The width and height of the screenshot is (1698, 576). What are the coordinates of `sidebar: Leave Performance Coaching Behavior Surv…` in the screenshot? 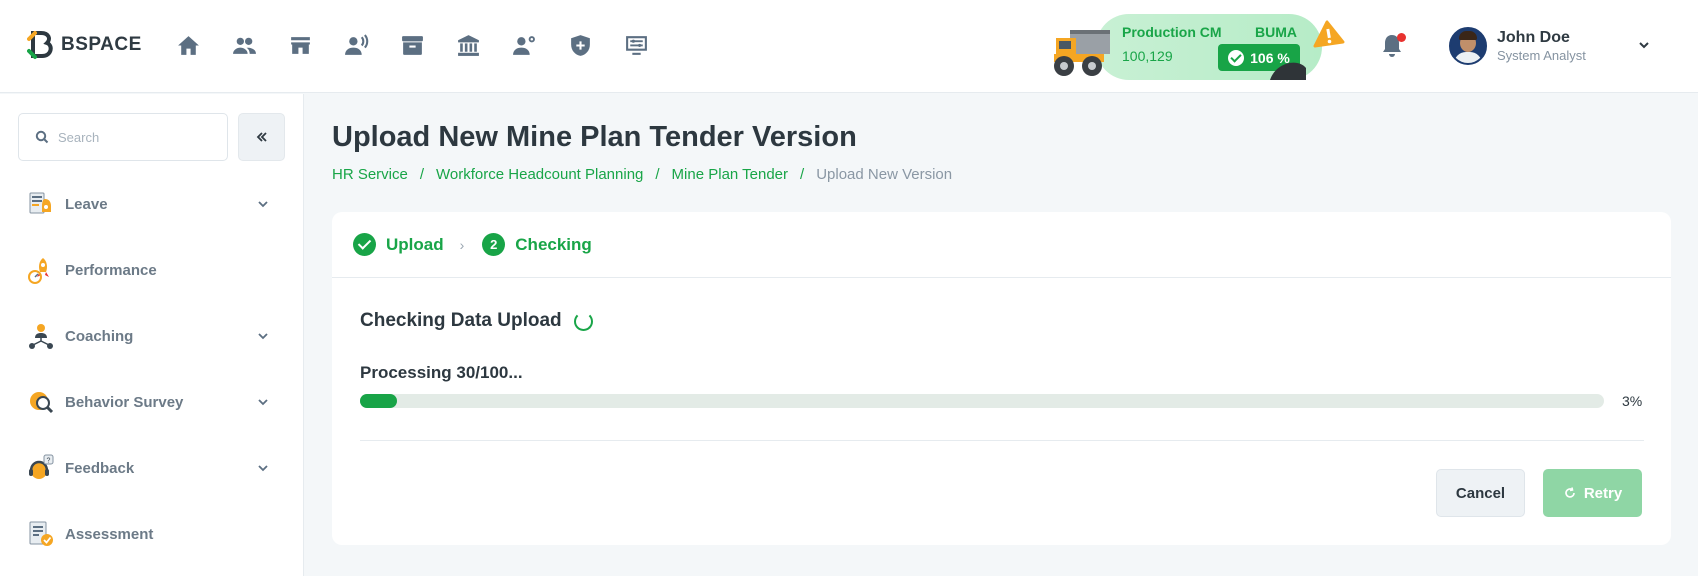 It's located at (152, 335).